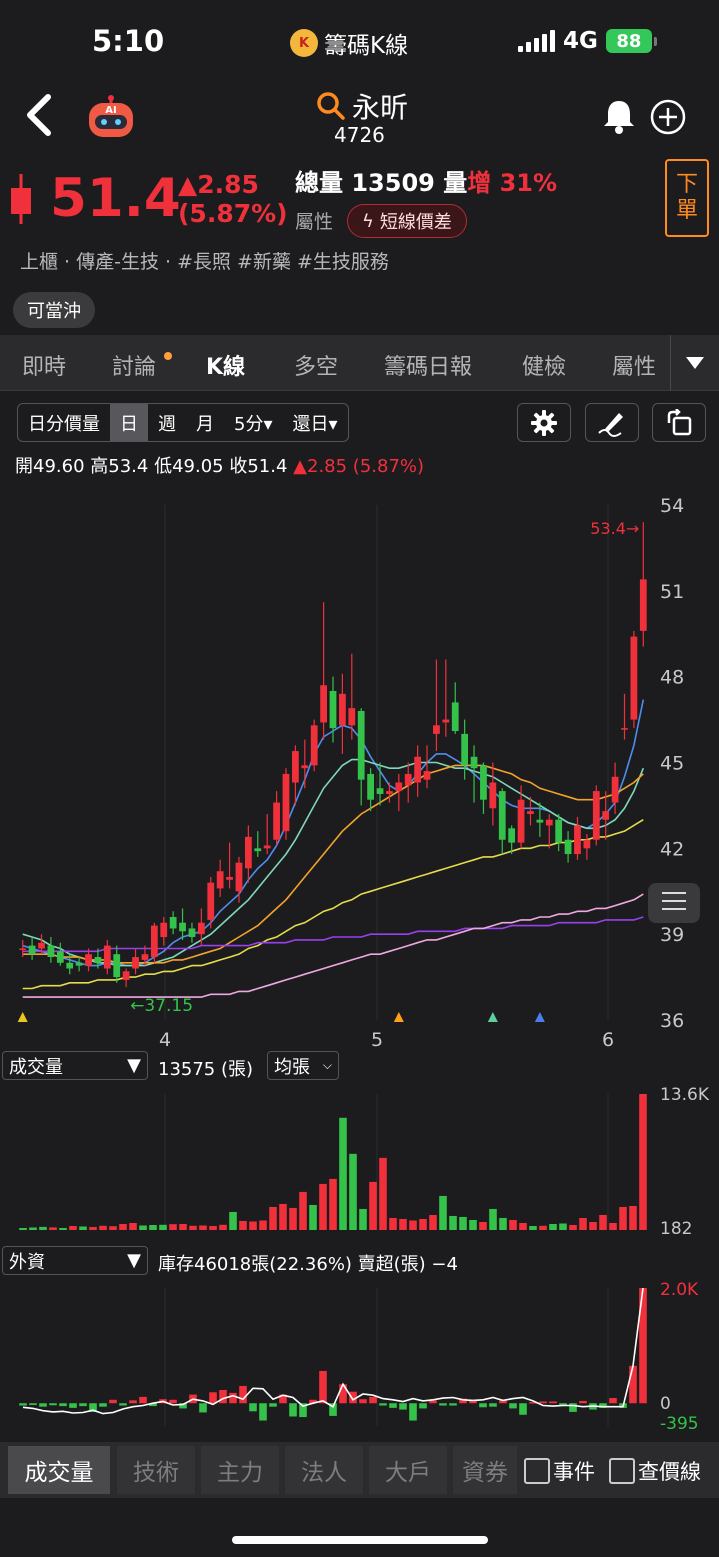 The image size is (719, 1557). What do you see at coordinates (167, 422) in the screenshot?
I see `period-week: 週` at bounding box center [167, 422].